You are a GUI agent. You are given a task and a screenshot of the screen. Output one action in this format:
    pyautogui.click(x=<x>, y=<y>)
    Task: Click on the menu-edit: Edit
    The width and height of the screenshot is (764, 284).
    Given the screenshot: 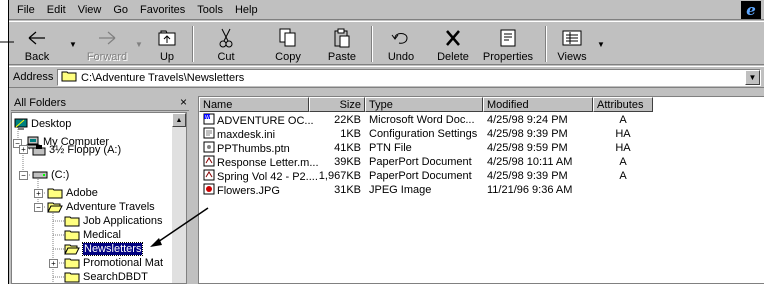 What is the action you would take?
    pyautogui.click(x=56, y=10)
    